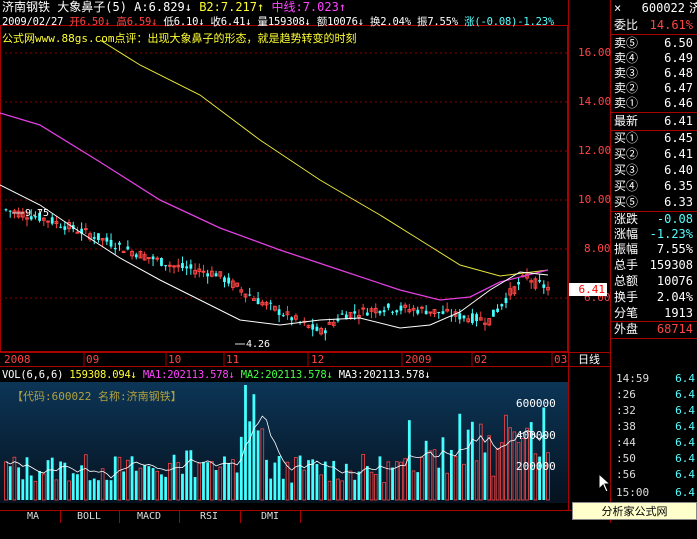 Image resolution: width=697 pixels, height=539 pixels. I want to click on last-label: 最新, so click(626, 121).